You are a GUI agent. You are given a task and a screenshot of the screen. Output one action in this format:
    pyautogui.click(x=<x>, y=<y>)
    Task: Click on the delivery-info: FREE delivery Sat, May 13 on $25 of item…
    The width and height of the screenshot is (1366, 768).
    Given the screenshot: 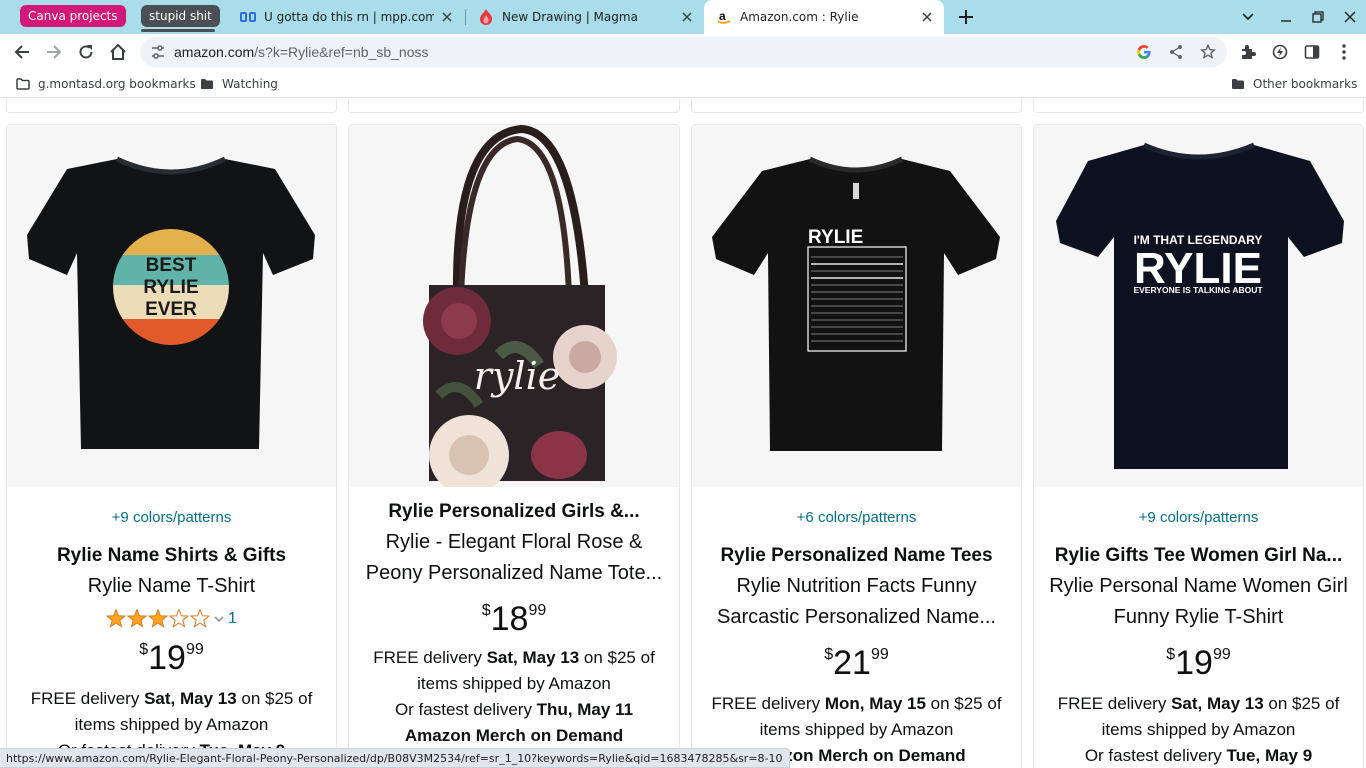 What is the action you would take?
    pyautogui.click(x=514, y=684)
    